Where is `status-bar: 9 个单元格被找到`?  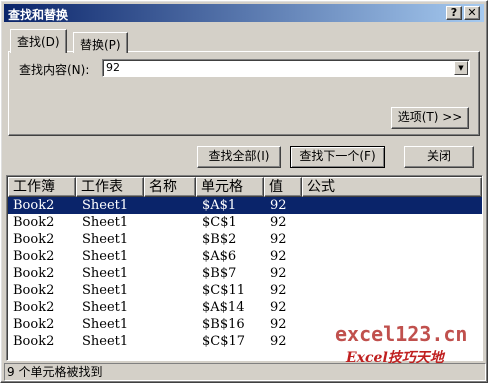 status-bar: 9 个单元格被找到 is located at coordinates (245, 372).